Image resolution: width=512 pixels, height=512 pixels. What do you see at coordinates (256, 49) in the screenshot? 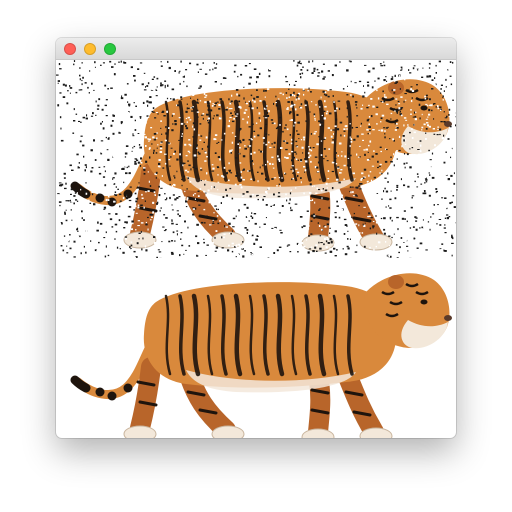
I see `title-bar` at bounding box center [256, 49].